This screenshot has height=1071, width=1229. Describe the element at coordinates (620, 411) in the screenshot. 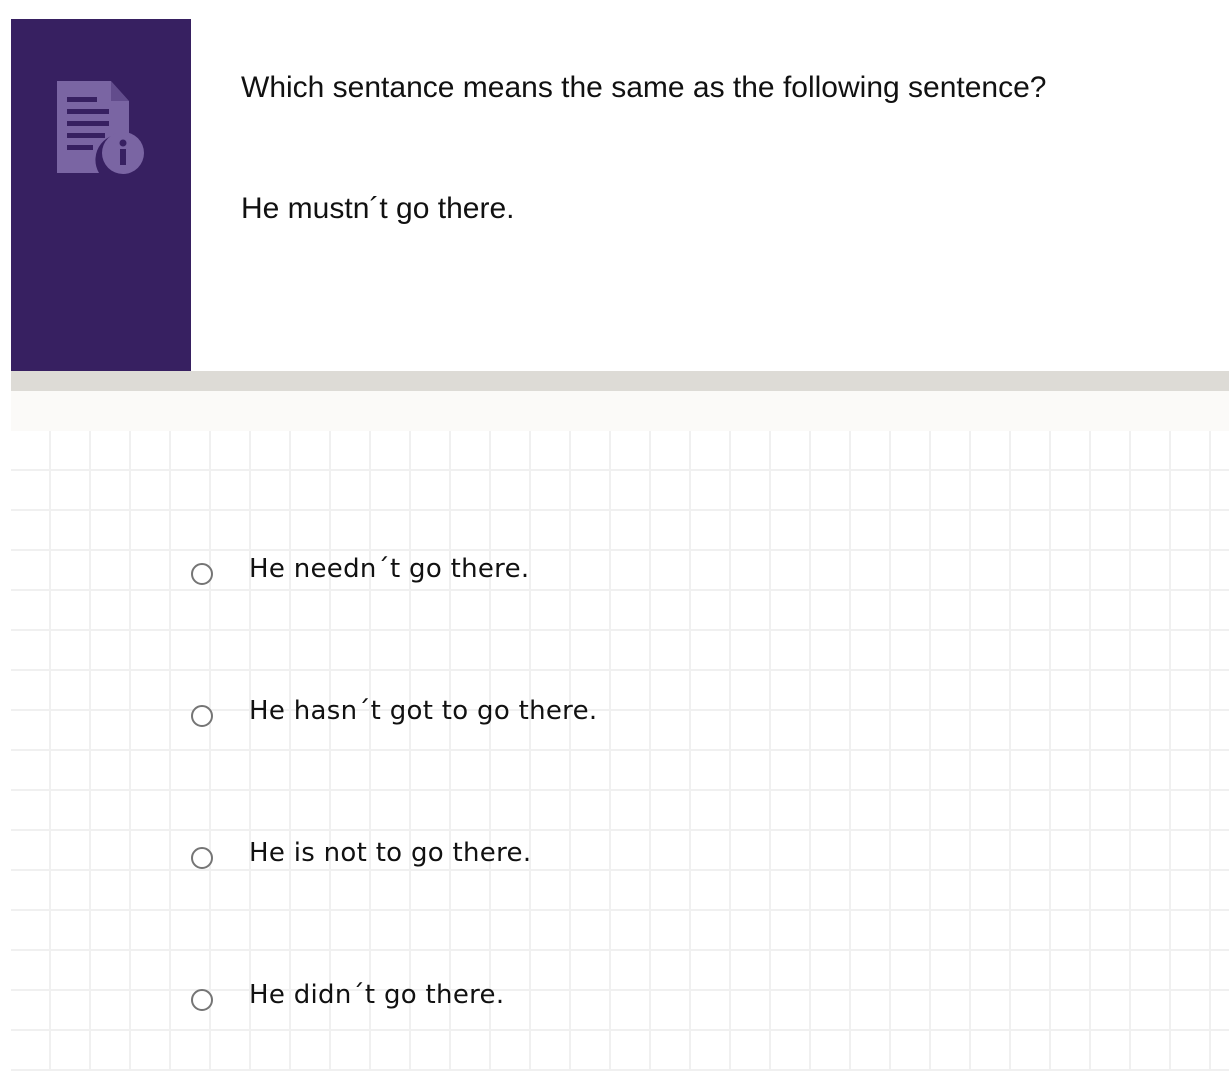

I see `answers-header-band` at that location.